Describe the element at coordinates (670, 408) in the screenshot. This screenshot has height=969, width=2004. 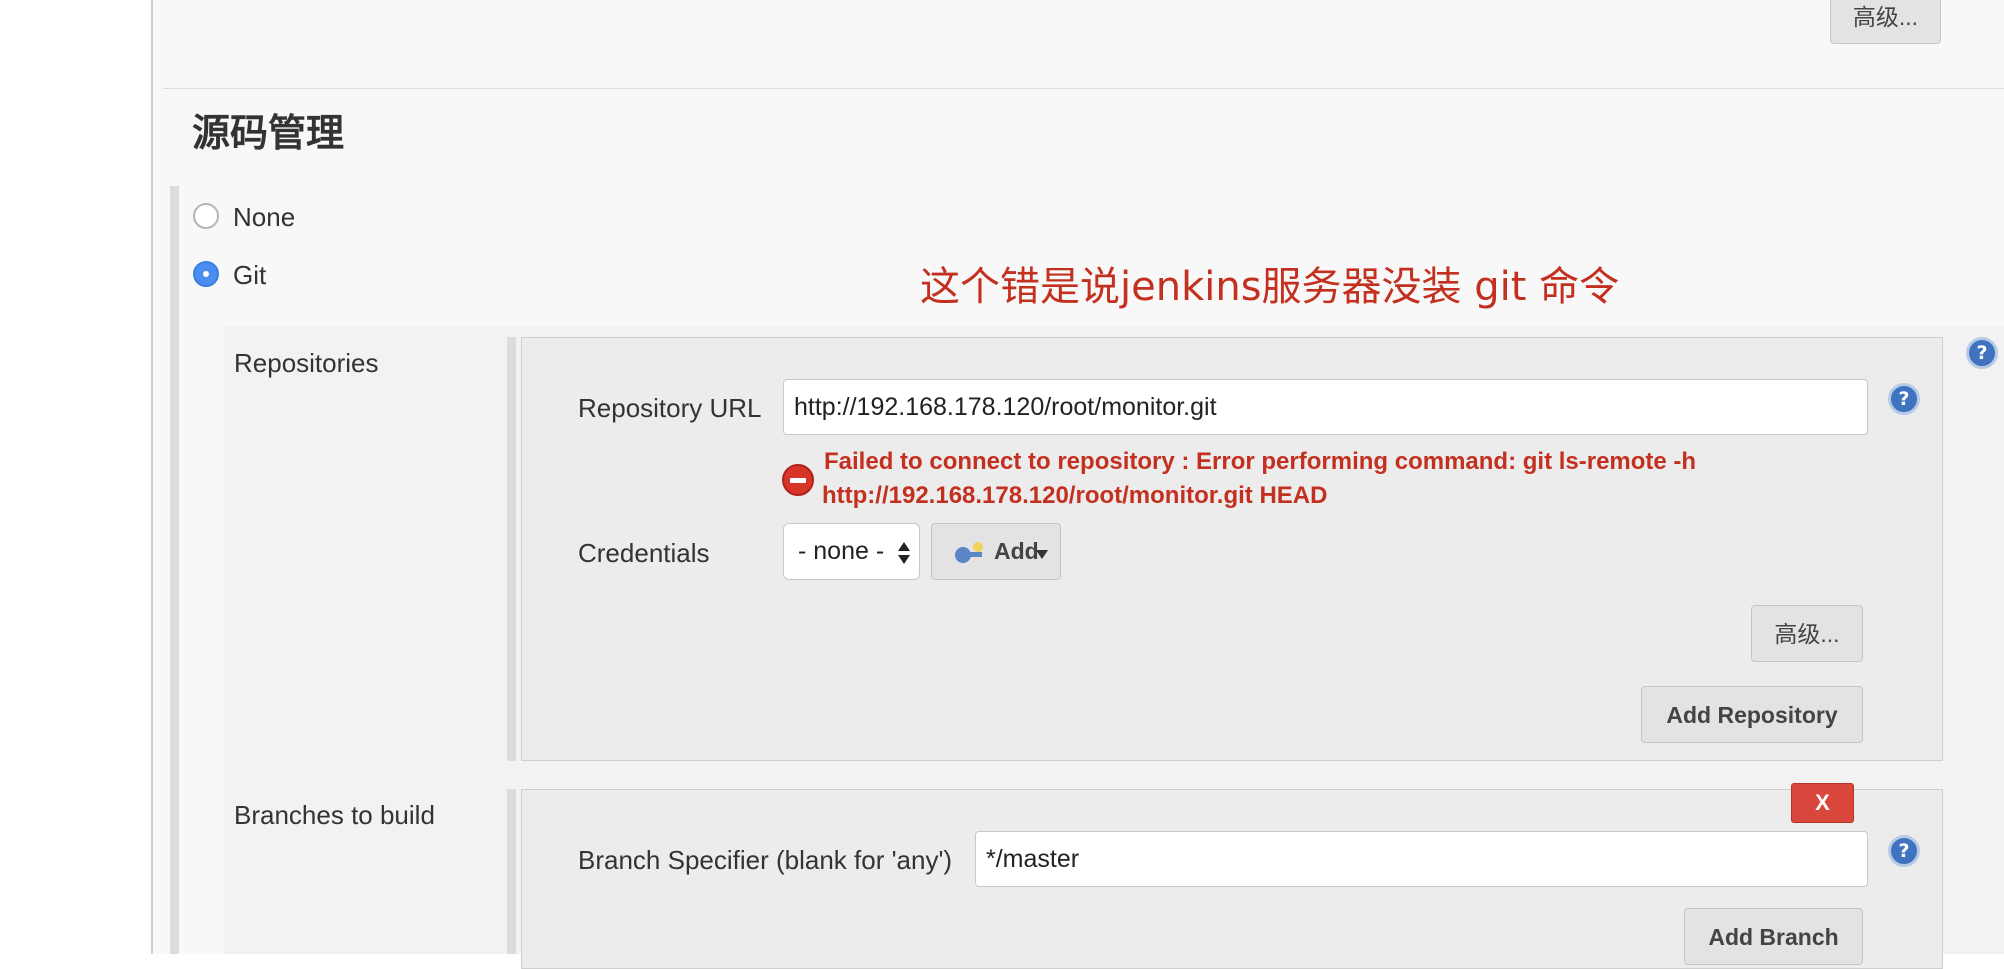
I see `repository-url-label: Repository URL` at that location.